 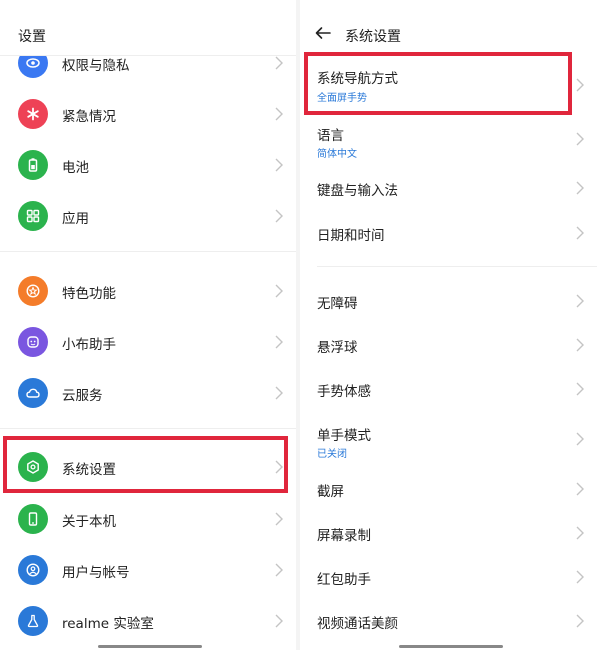 What do you see at coordinates (96, 66) in the screenshot?
I see `settings-item-label: 权限与隐私` at bounding box center [96, 66].